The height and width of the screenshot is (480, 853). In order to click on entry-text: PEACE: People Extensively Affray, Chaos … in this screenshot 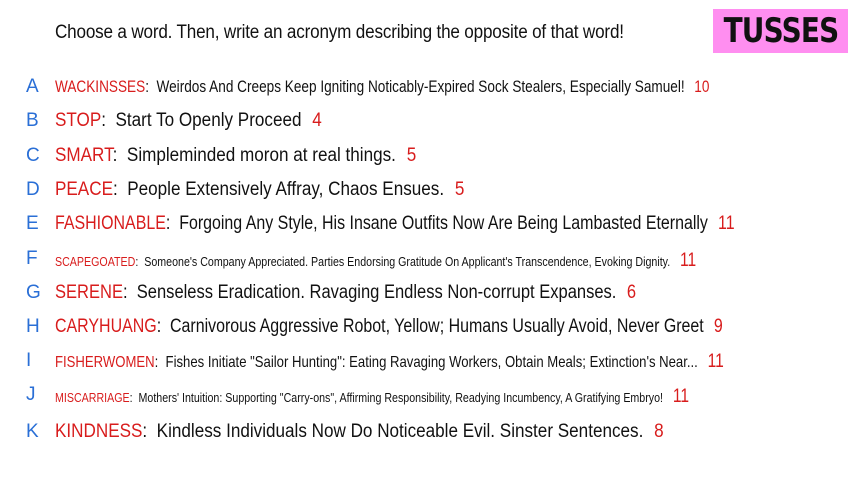, I will do `click(260, 189)`.